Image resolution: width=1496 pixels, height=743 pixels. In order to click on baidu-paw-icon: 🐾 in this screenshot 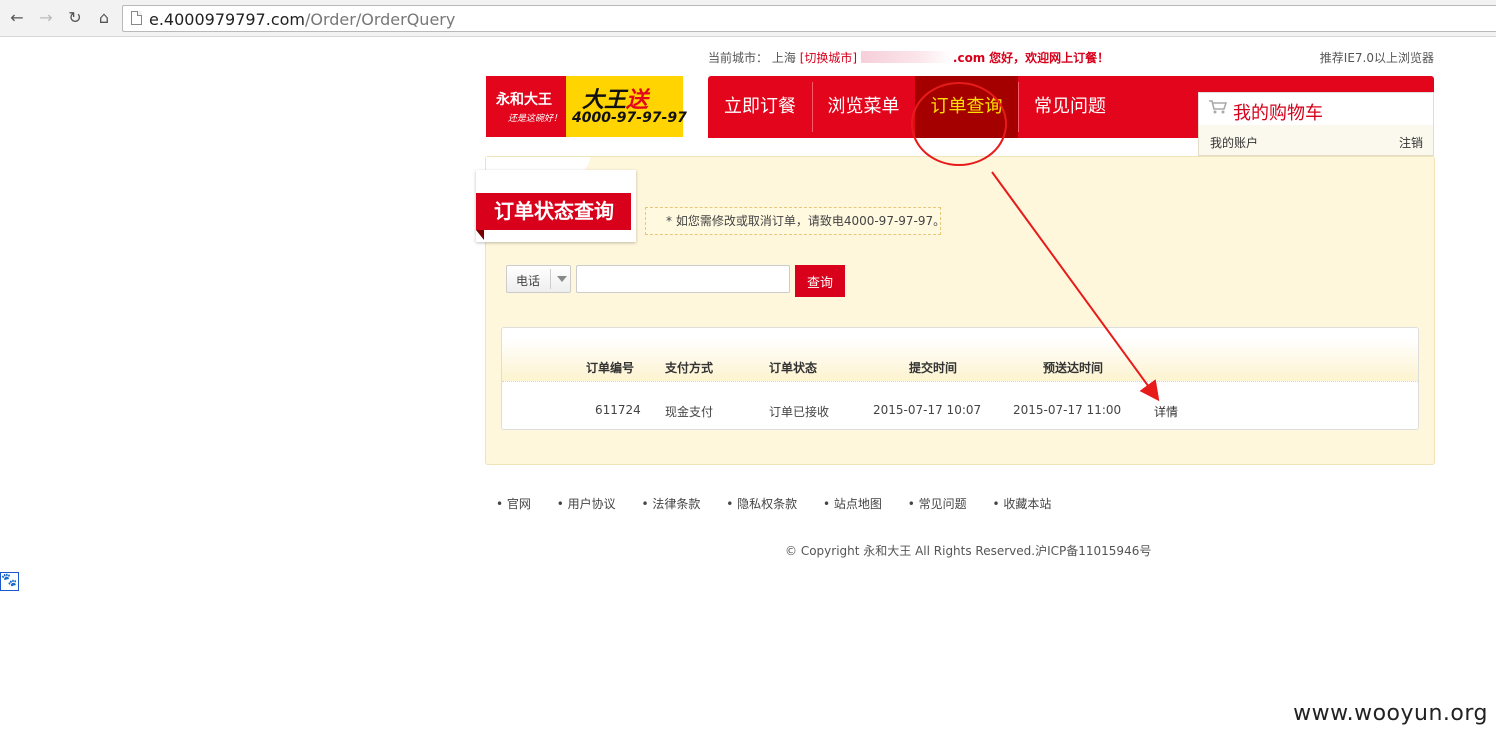, I will do `click(9, 581)`.